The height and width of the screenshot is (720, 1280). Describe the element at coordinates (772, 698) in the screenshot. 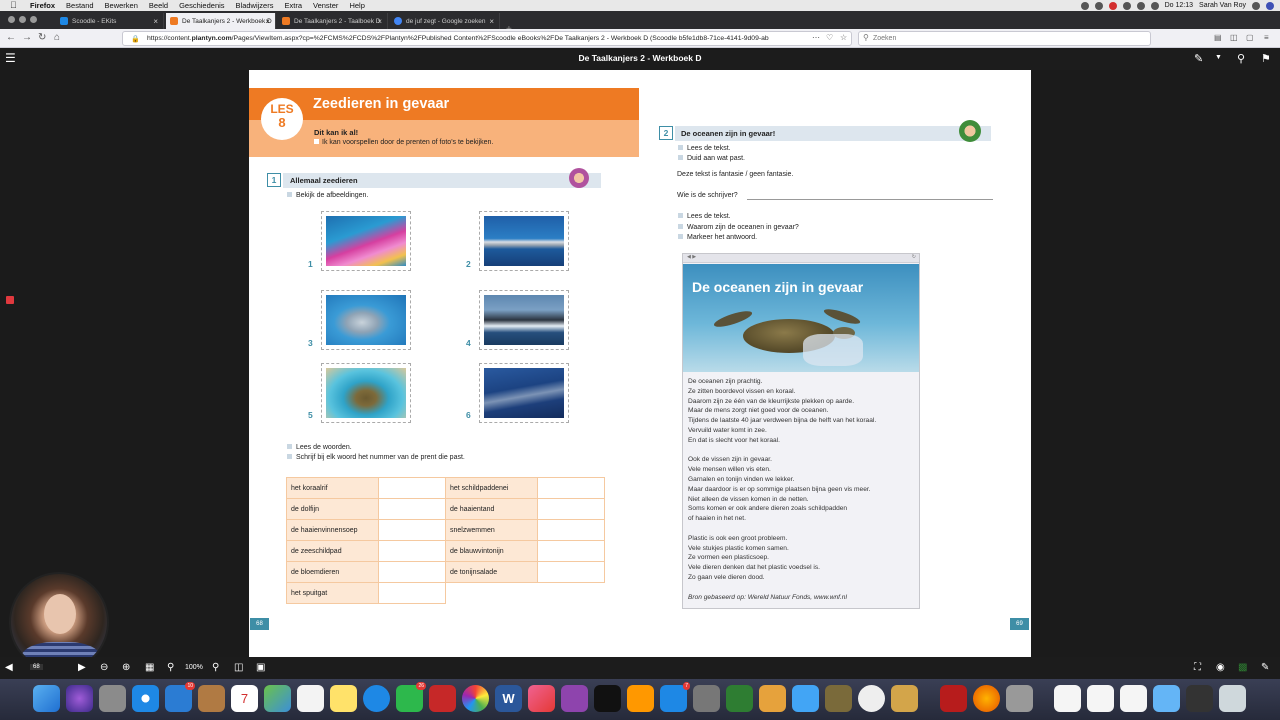

I see `pages-icon` at that location.